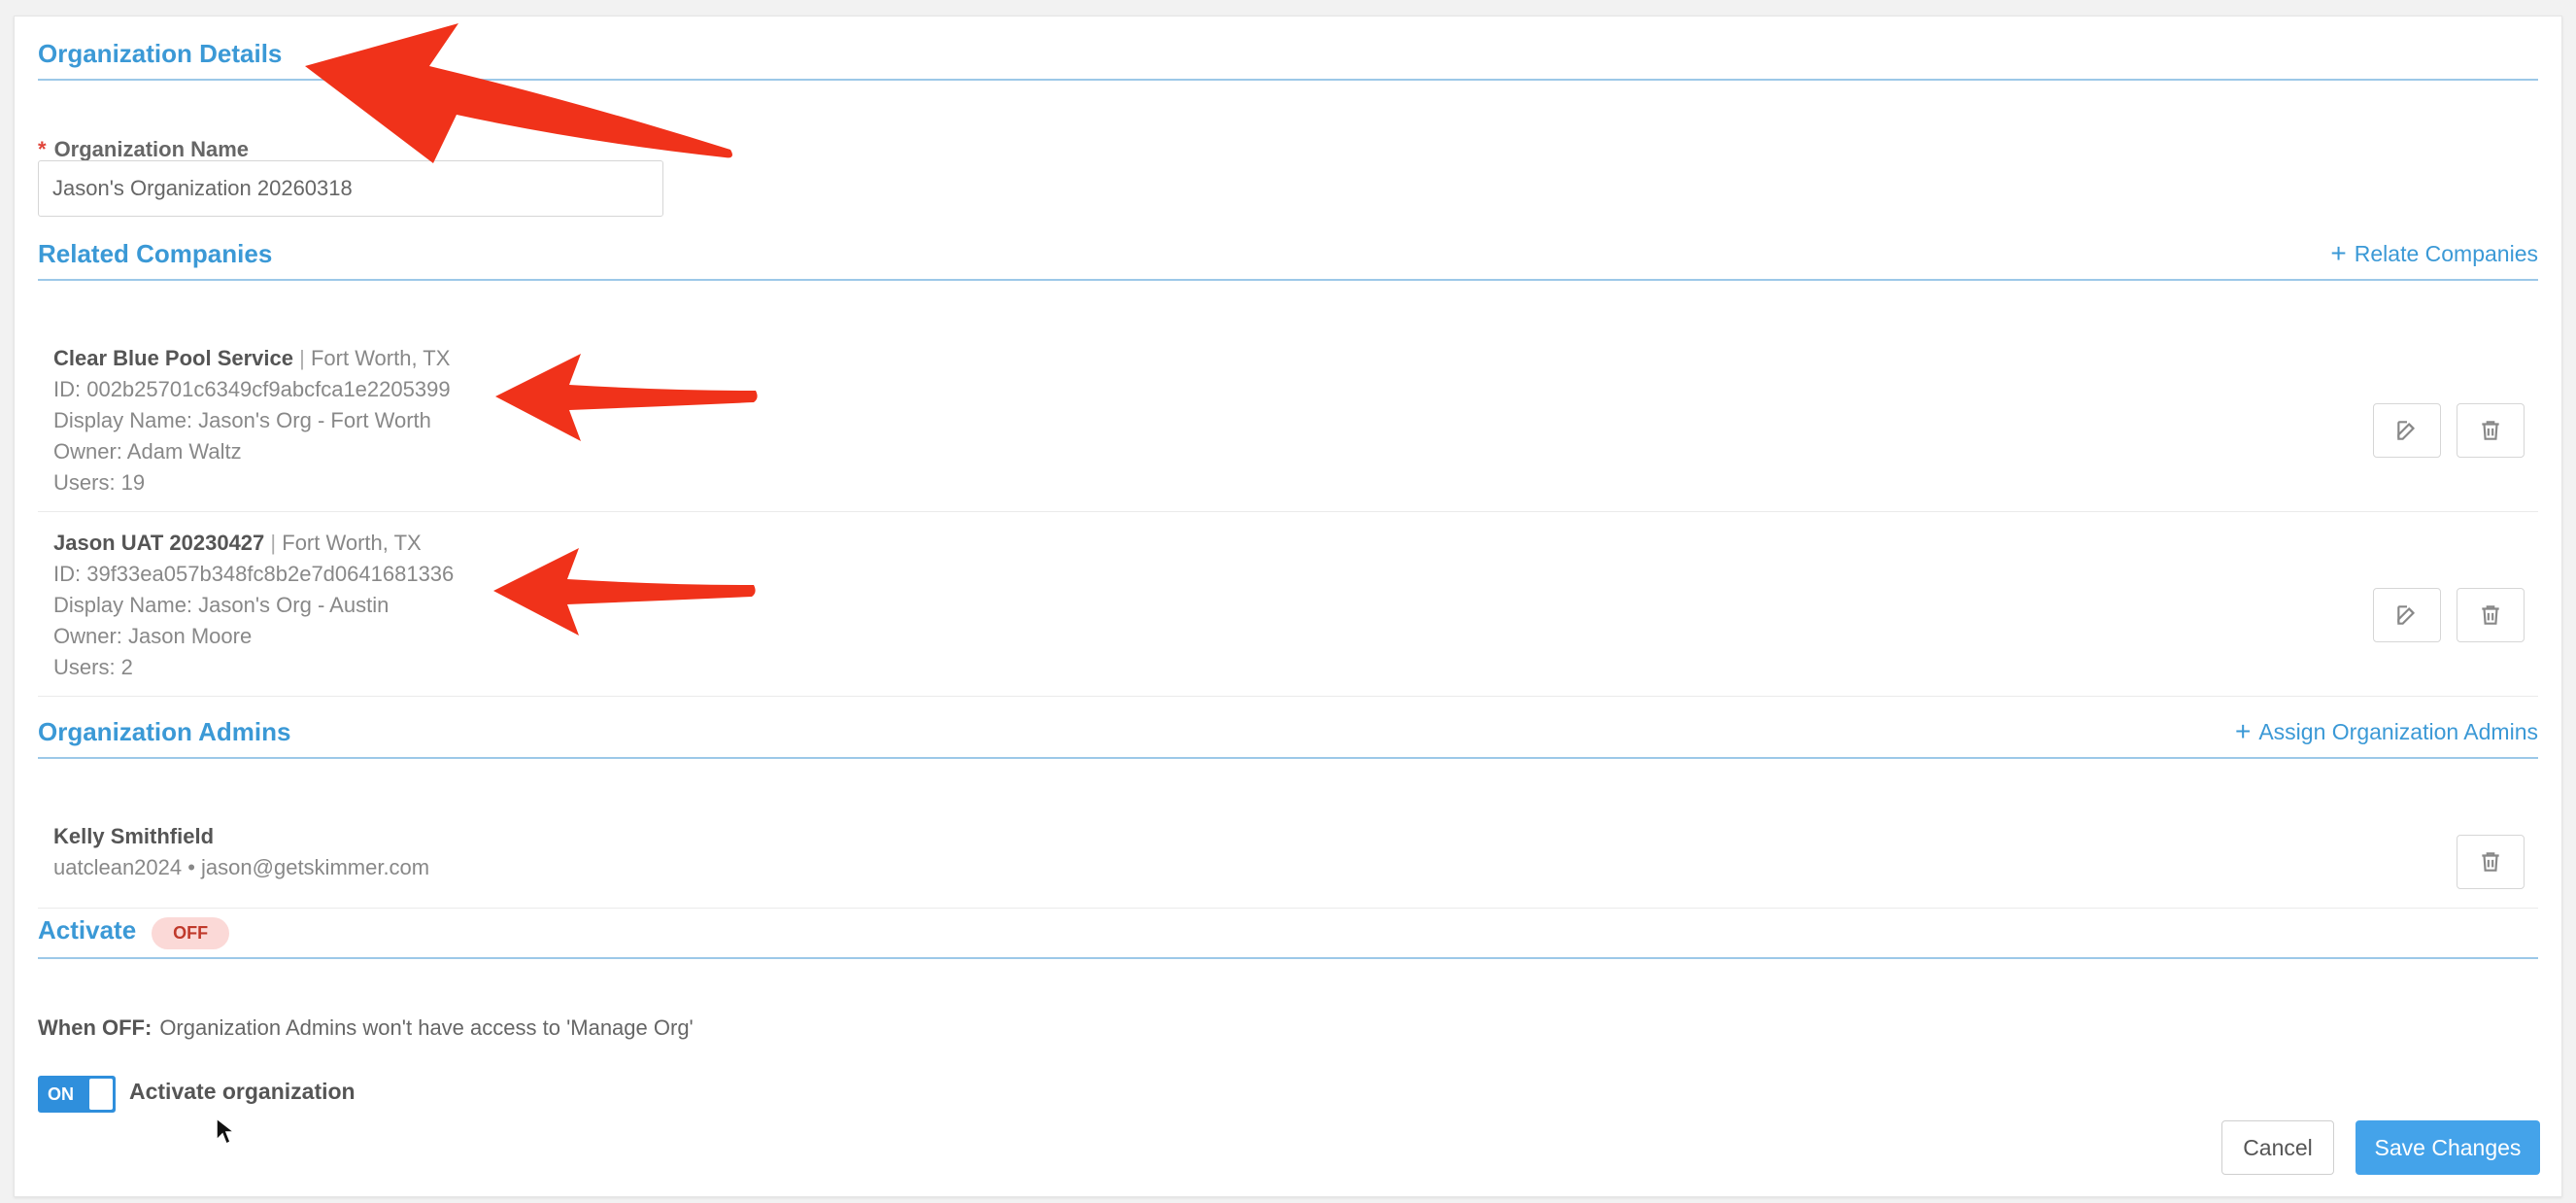  Describe the element at coordinates (221, 605) in the screenshot. I see `company-display-name: Display Name: Jason's Org - Austin` at that location.